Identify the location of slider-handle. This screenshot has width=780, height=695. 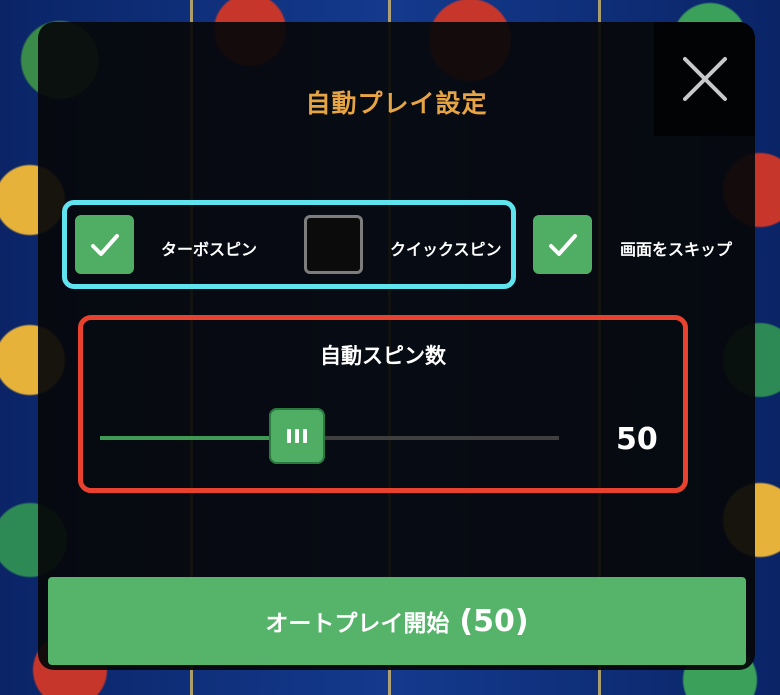
(297, 436).